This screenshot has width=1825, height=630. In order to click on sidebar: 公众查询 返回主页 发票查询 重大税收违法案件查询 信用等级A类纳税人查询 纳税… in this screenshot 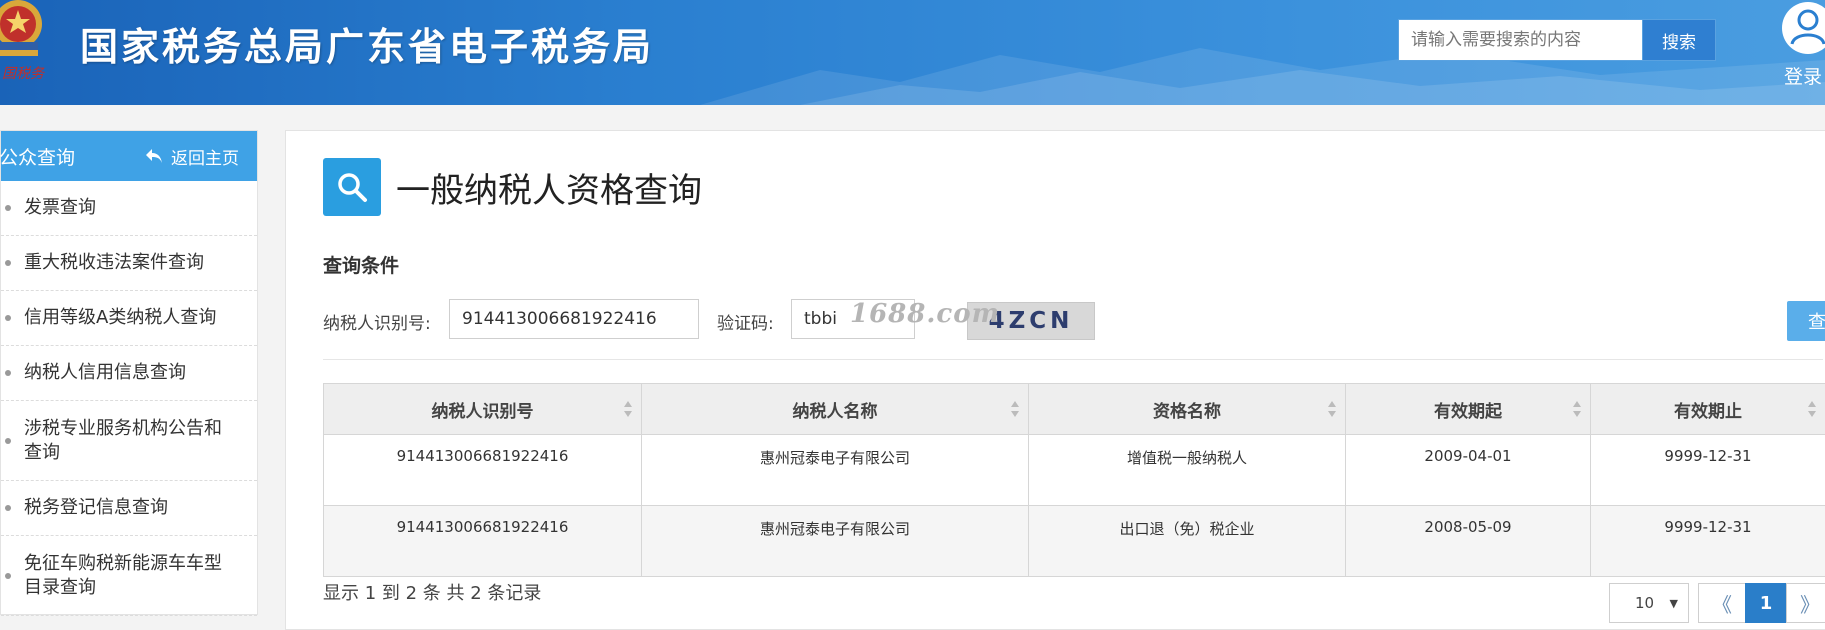, I will do `click(129, 372)`.